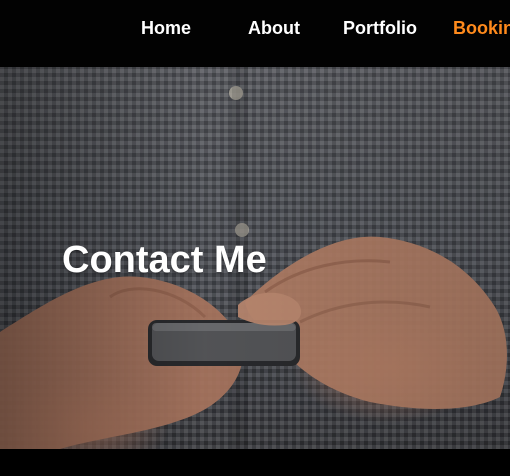 This screenshot has width=510, height=476. I want to click on page-title: Contact Me, so click(164, 260).